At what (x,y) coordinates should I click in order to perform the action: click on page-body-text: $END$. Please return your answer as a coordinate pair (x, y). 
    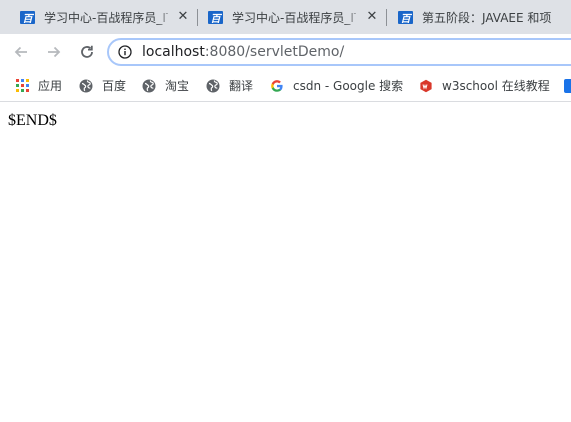
    Looking at the image, I should click on (32, 120).